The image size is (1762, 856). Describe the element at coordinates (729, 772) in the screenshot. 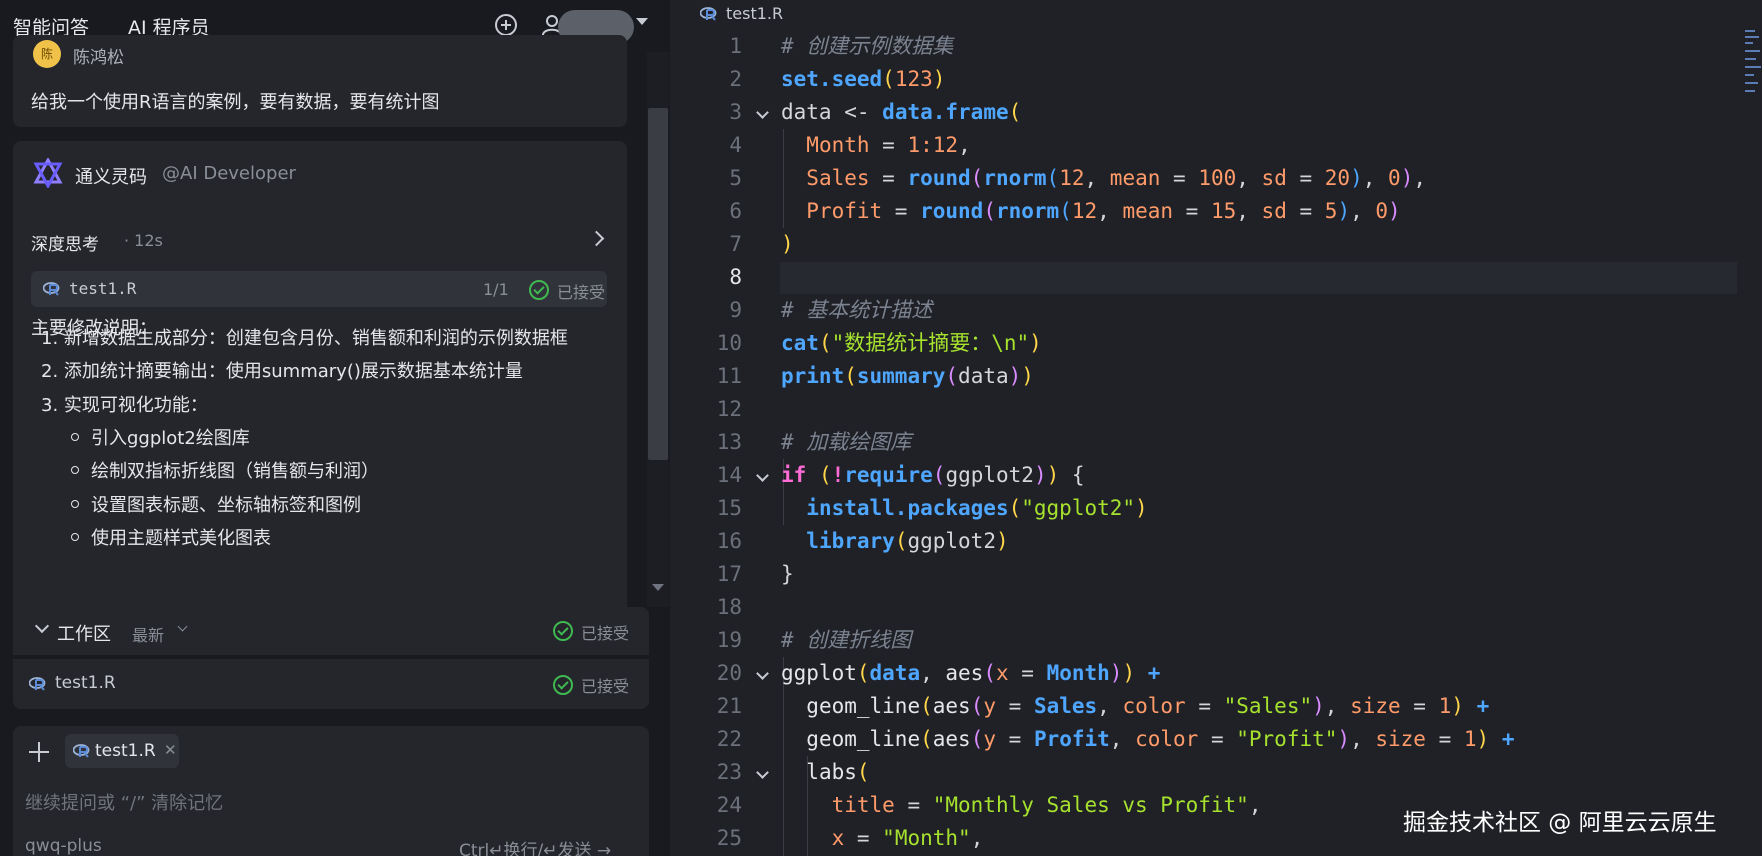

I see `line-number: 23` at that location.